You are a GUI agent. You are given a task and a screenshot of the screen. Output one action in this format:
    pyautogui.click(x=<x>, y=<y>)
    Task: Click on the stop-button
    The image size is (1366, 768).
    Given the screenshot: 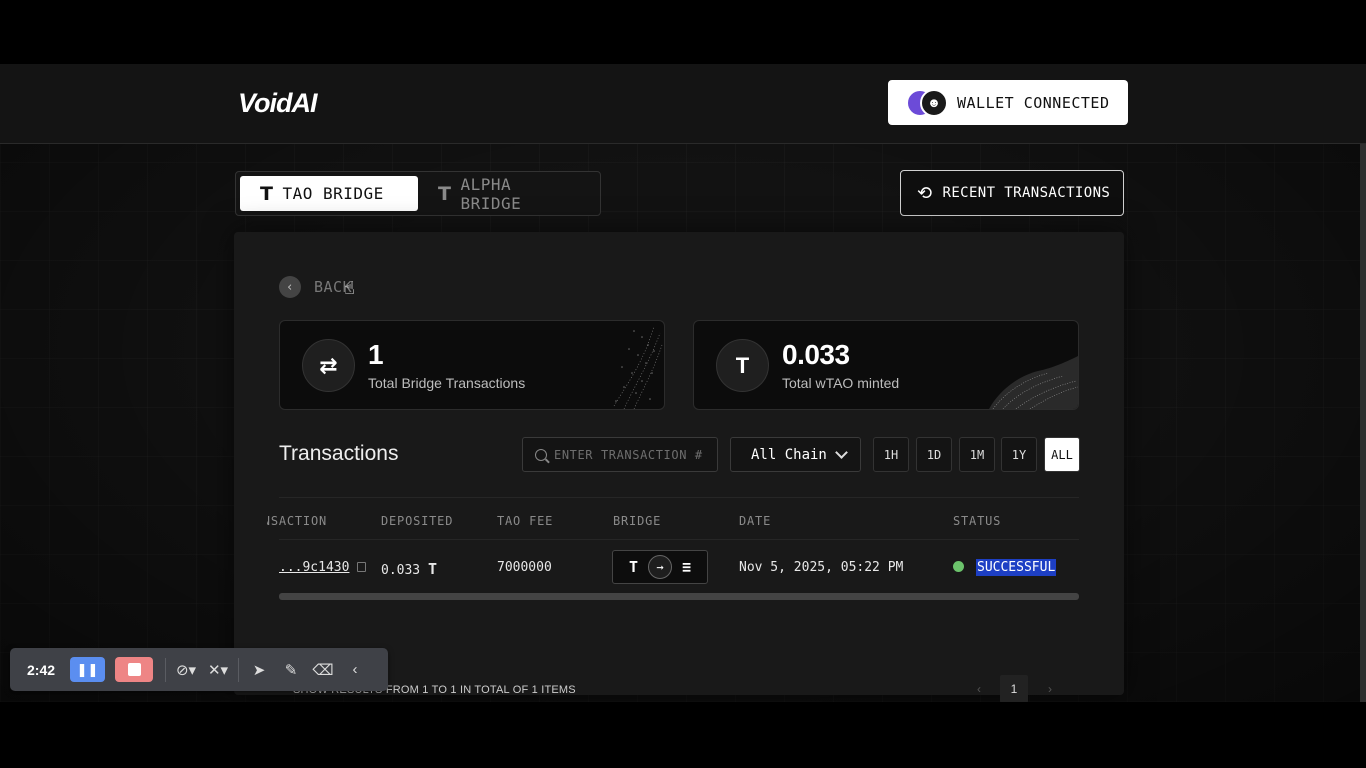 What is the action you would take?
    pyautogui.click(x=134, y=669)
    